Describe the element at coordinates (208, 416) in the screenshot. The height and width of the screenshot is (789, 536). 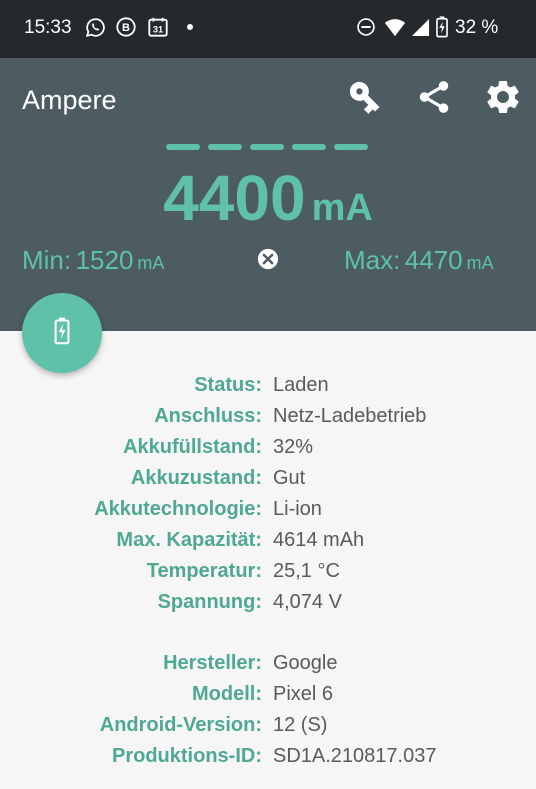
I see `info-label: Anschluss:` at that location.